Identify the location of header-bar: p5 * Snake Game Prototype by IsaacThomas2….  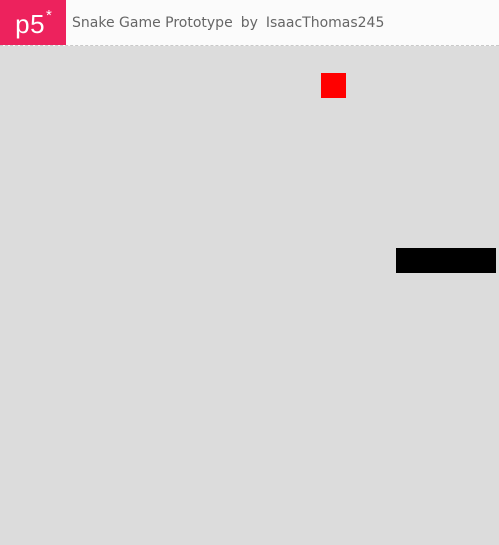
(249, 23).